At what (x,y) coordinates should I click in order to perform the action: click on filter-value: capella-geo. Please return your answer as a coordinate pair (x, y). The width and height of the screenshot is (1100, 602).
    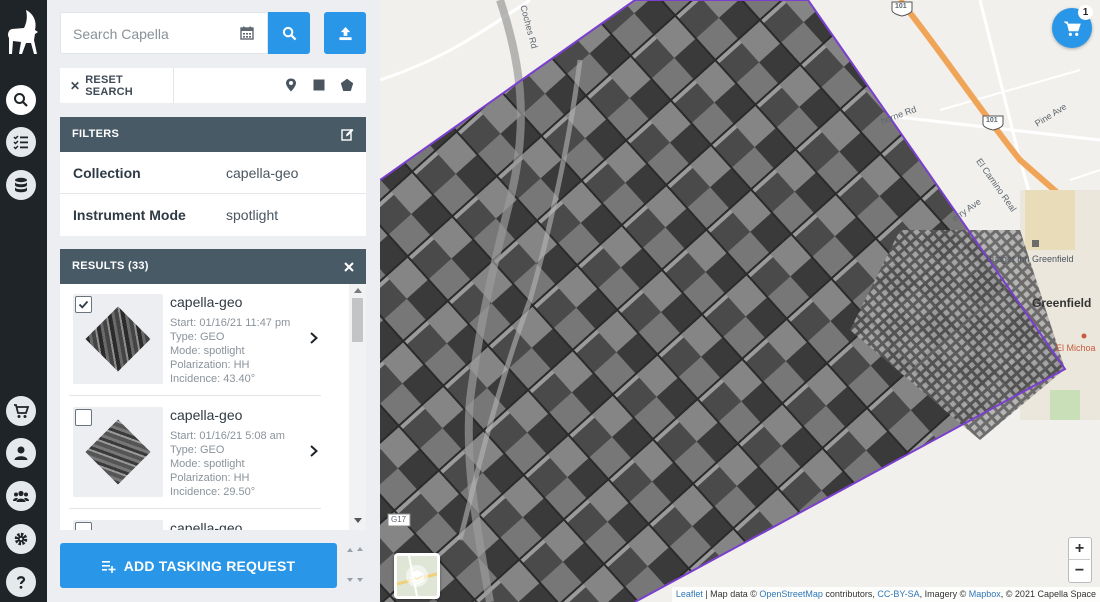
    Looking at the image, I should click on (262, 173).